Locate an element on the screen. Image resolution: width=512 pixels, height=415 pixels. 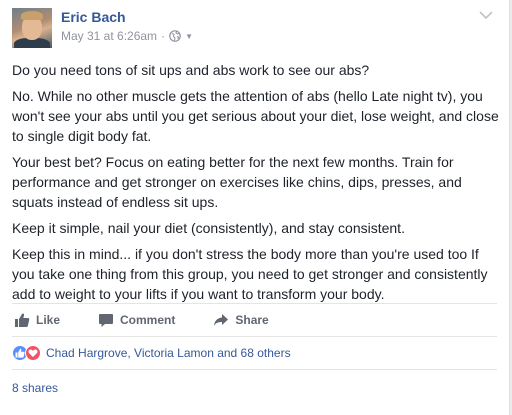
post-timestamp: May 31 at 6:26am is located at coordinates (109, 36).